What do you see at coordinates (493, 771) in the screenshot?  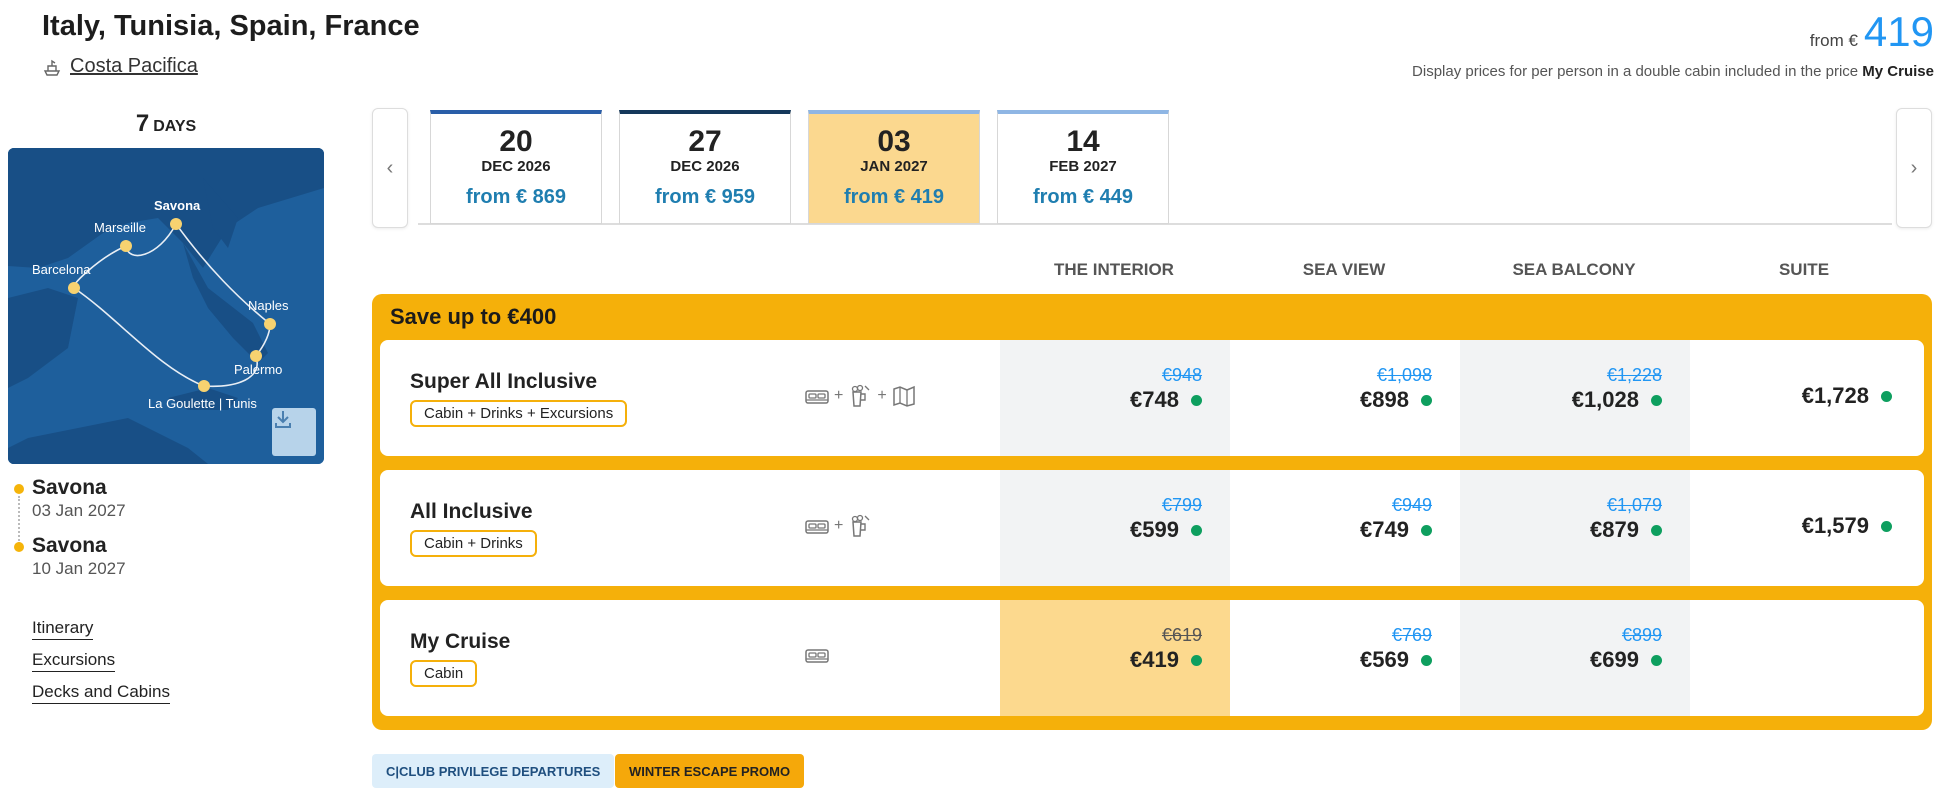 I see `promo-tag-cclub: C|CLUB PRIVILEGE DEPARTURES` at bounding box center [493, 771].